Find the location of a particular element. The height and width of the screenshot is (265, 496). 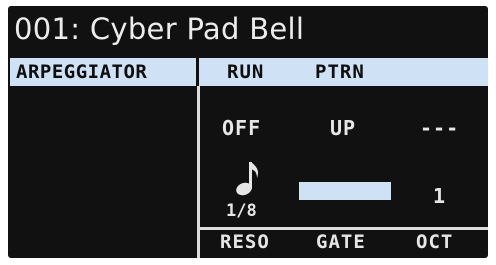

gate-param-label: GATE is located at coordinates (341, 242).